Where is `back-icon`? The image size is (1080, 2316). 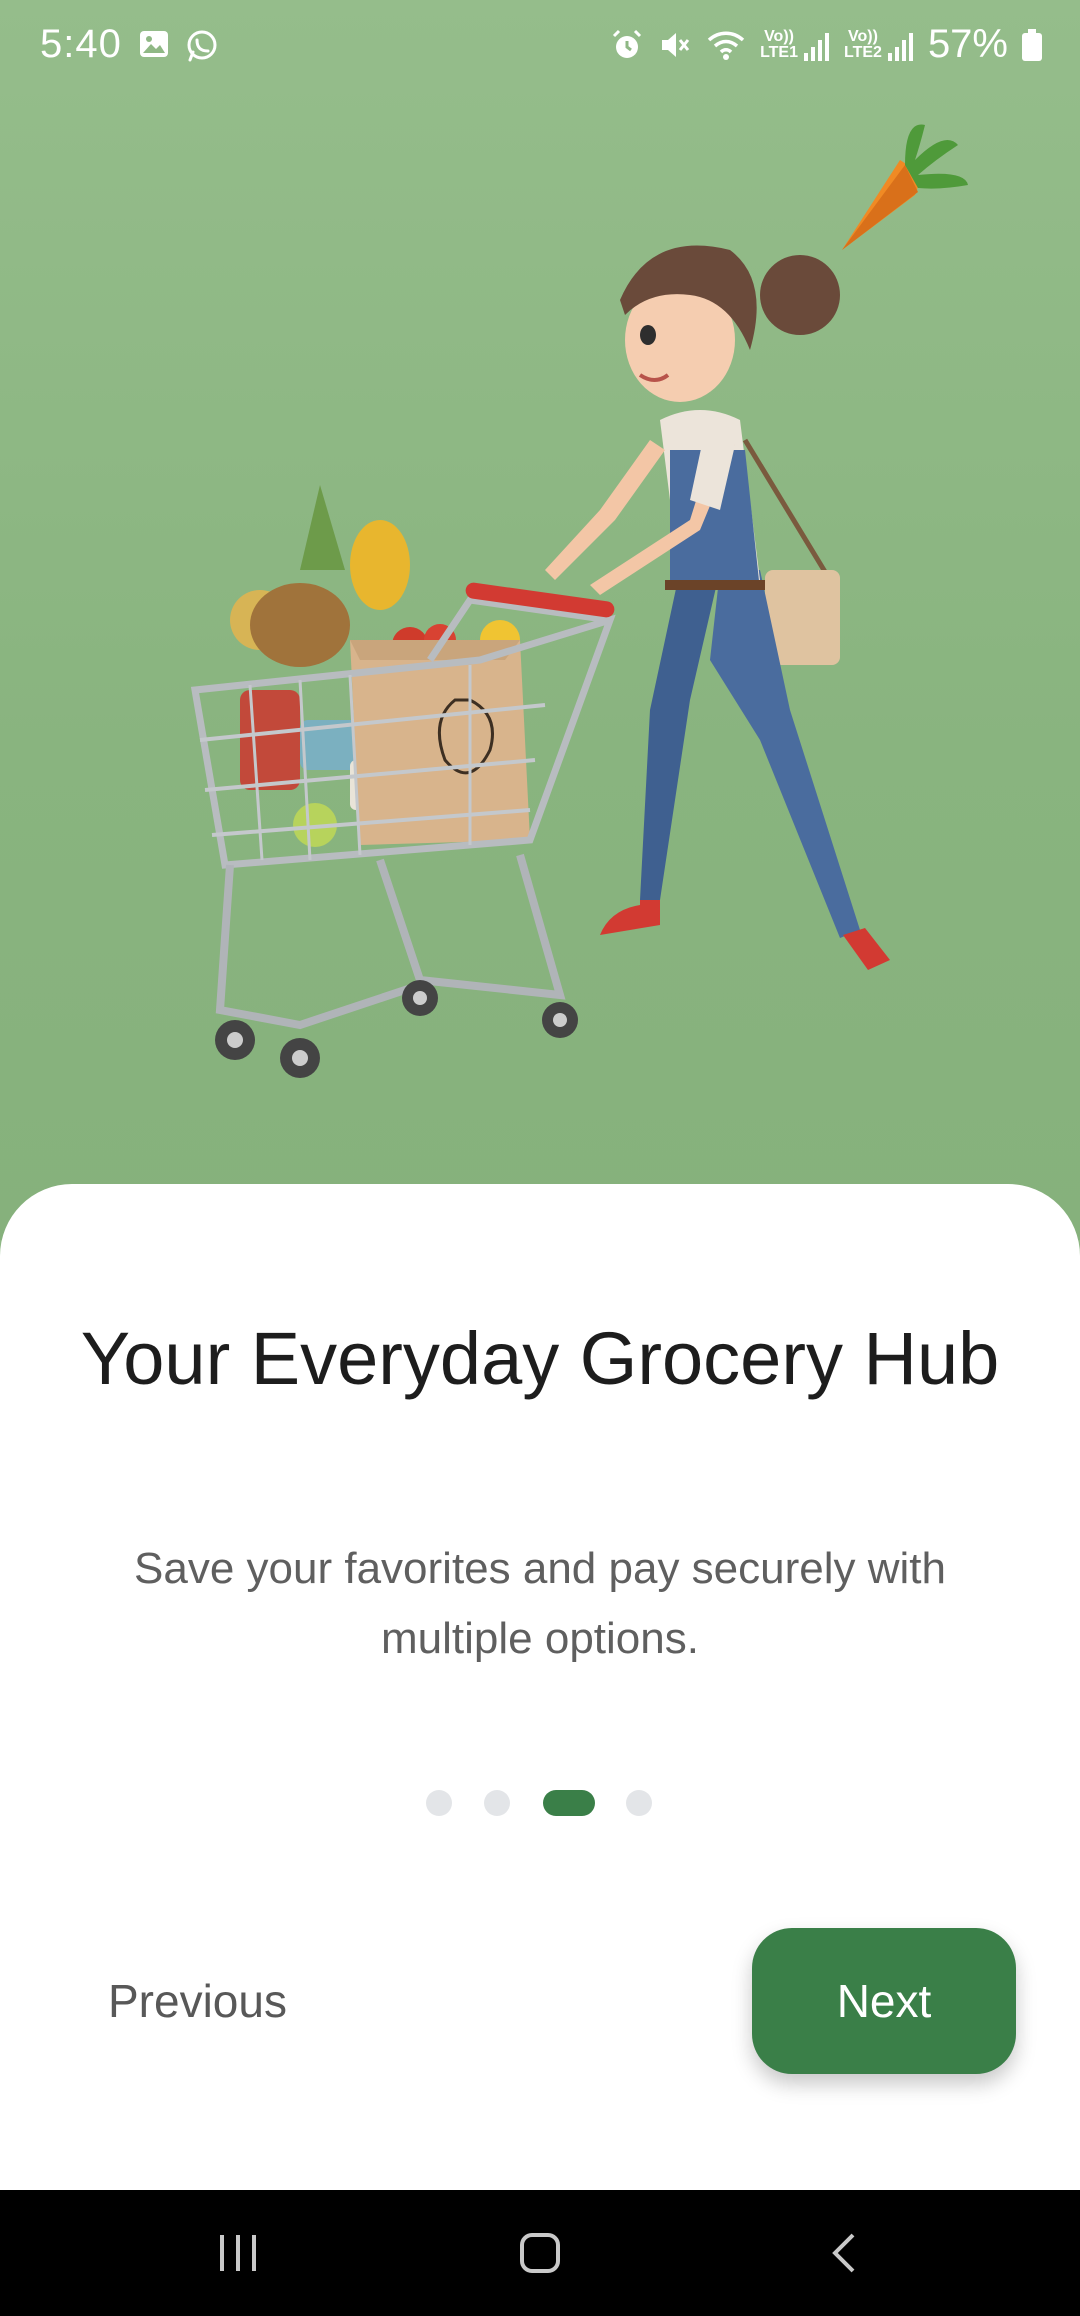
back-icon is located at coordinates (843, 2253).